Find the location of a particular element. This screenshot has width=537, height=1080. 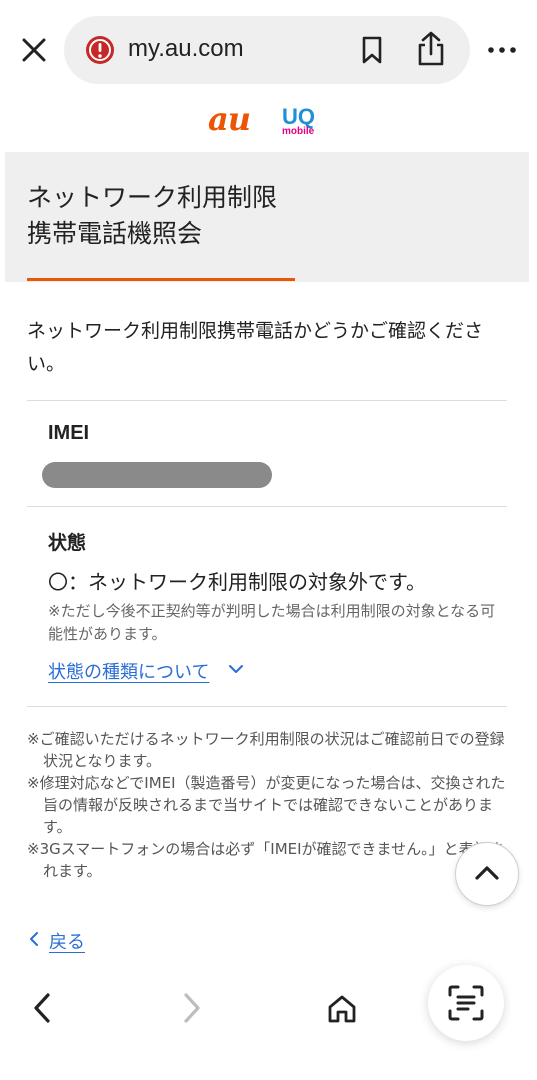

home-icon is located at coordinates (342, 1009).